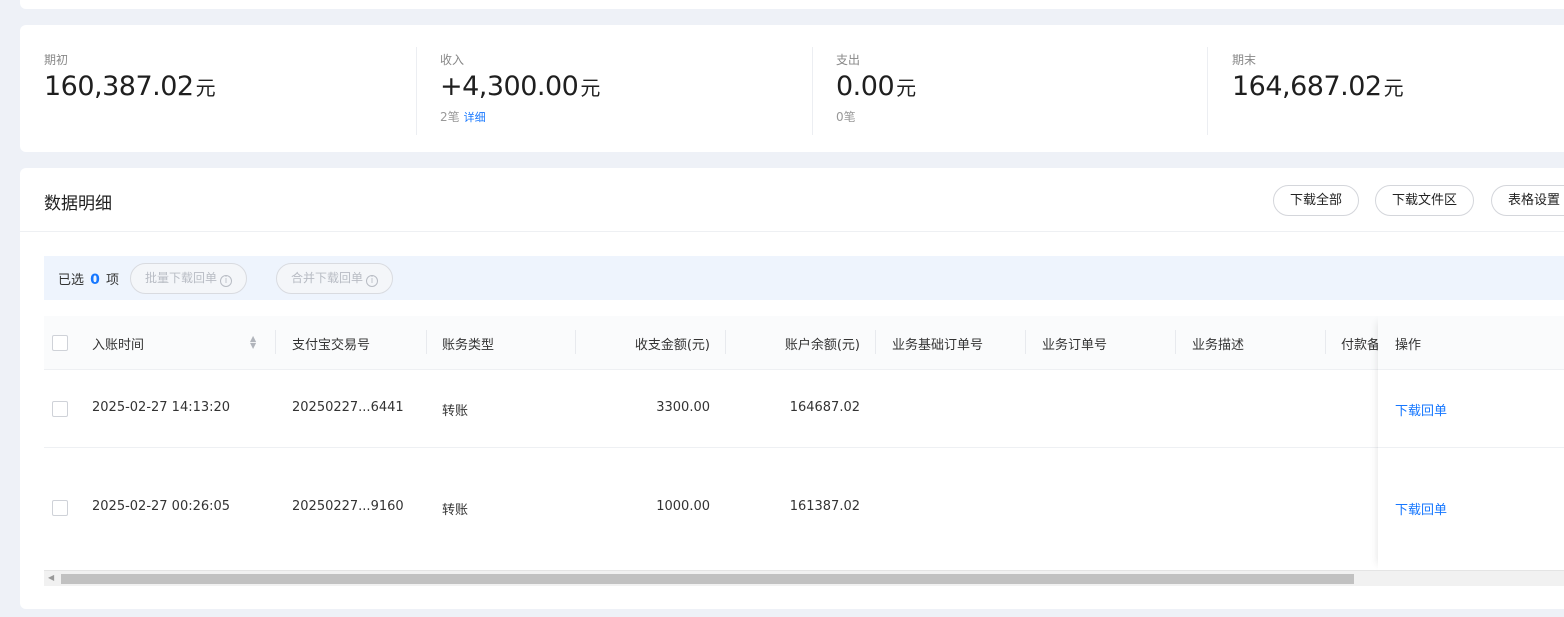  Describe the element at coordinates (672, 345) in the screenshot. I see `col-header-amount: 收支金额(元)` at that location.